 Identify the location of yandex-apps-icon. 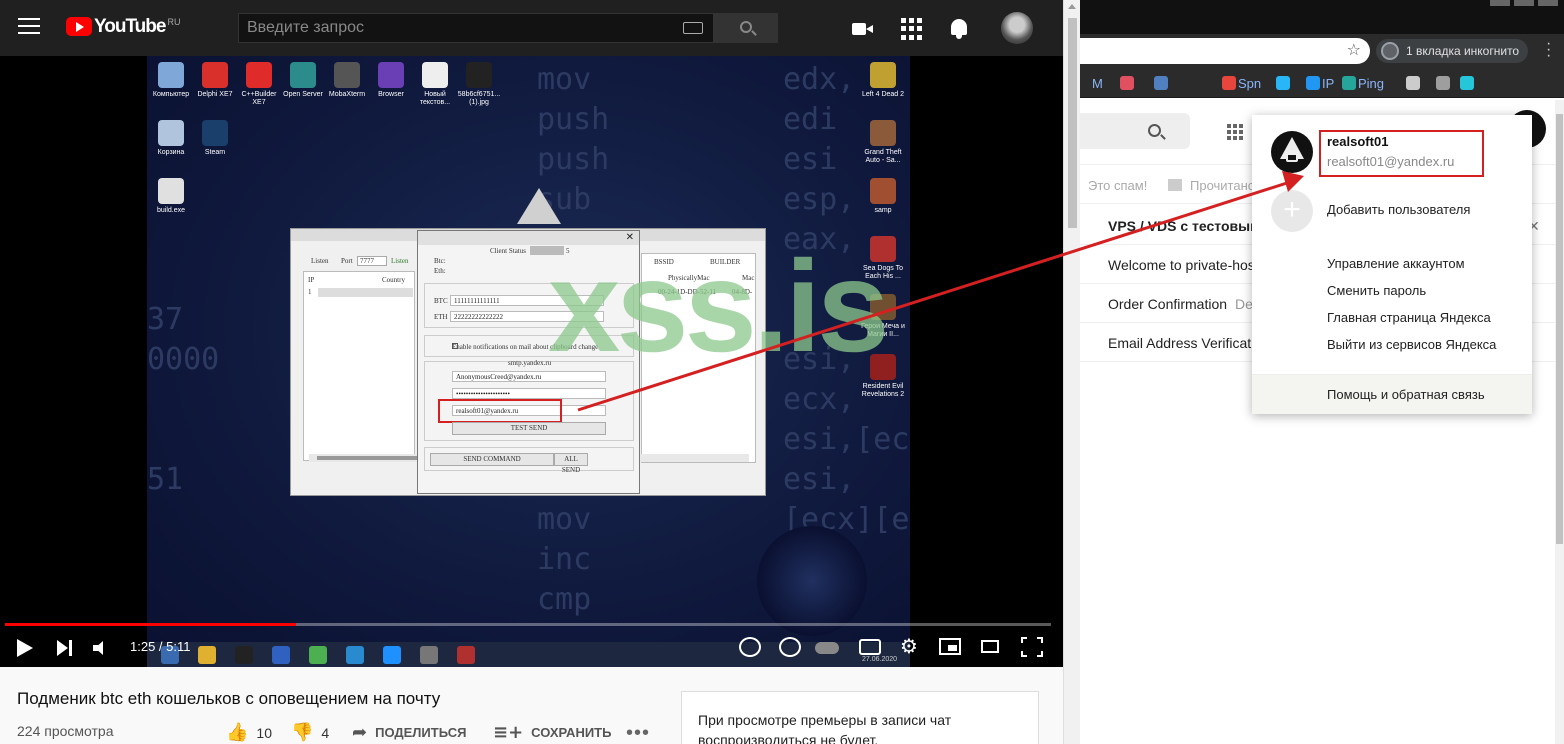
(1235, 132).